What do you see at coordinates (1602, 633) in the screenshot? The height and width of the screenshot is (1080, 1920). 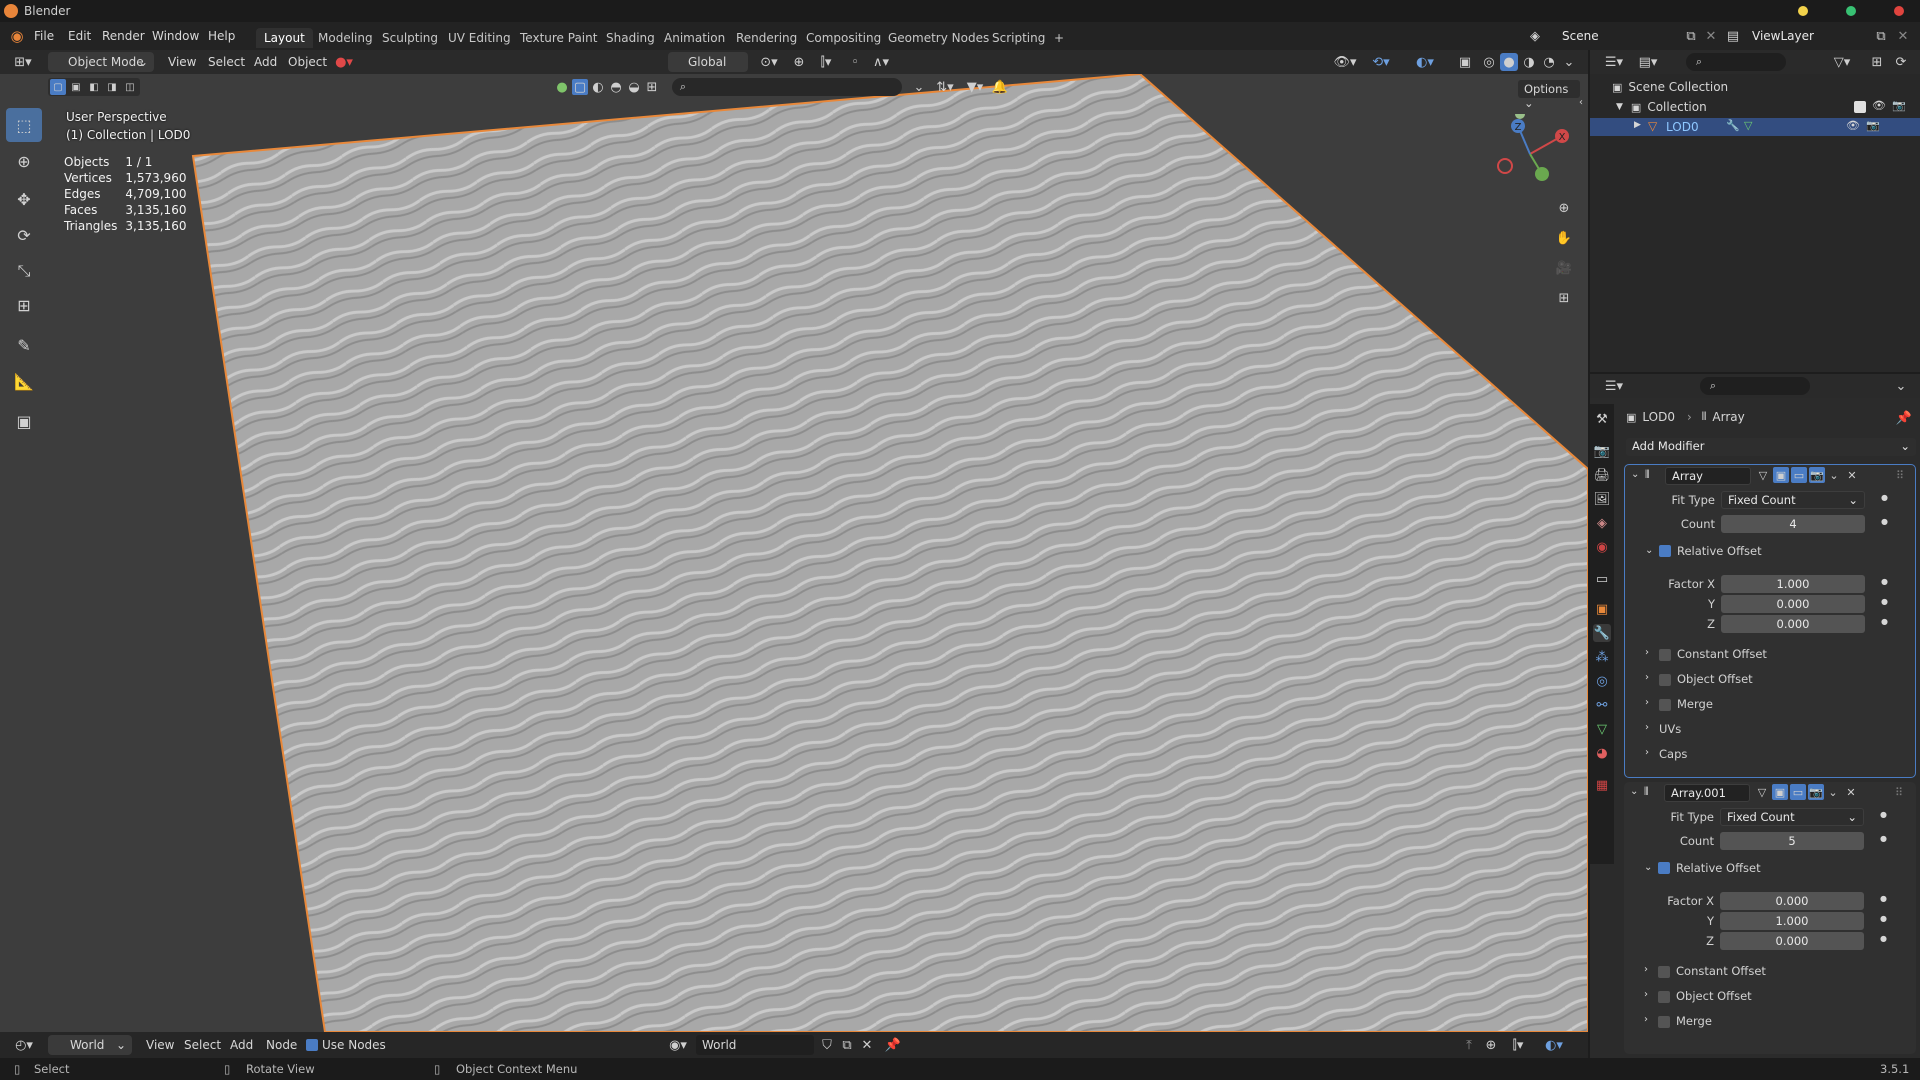 I see `modifier-tab-icon: 🔧` at bounding box center [1602, 633].